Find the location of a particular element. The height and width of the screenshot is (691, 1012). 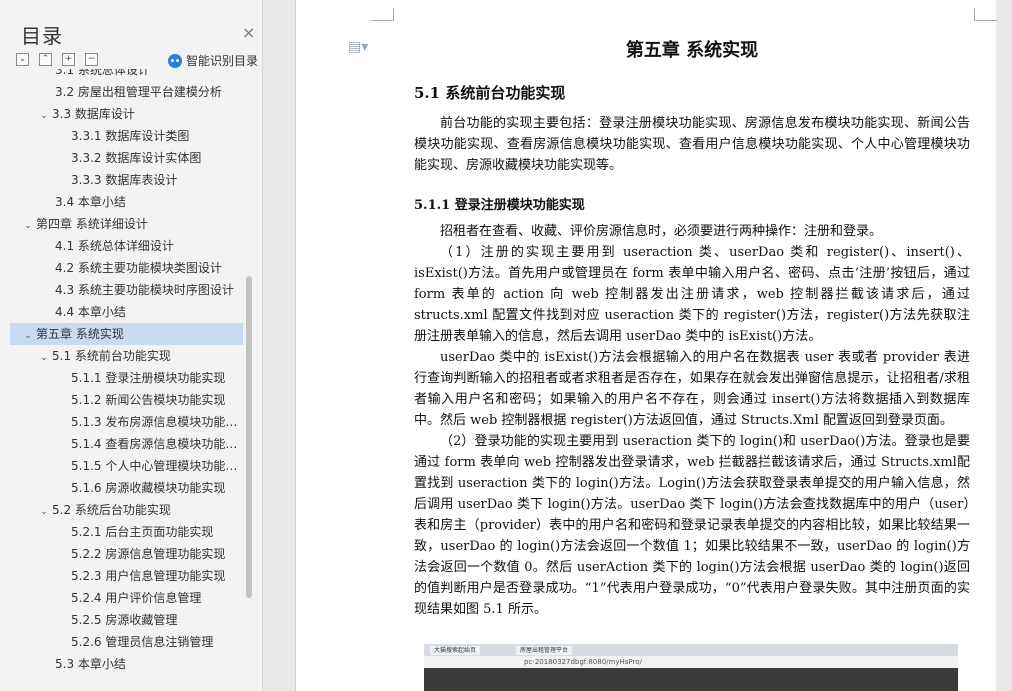

paragraph: 招租者在查看、收藏、评价房源信息时，必须要进行两种操作：注册和登录。 is located at coordinates (661, 231).